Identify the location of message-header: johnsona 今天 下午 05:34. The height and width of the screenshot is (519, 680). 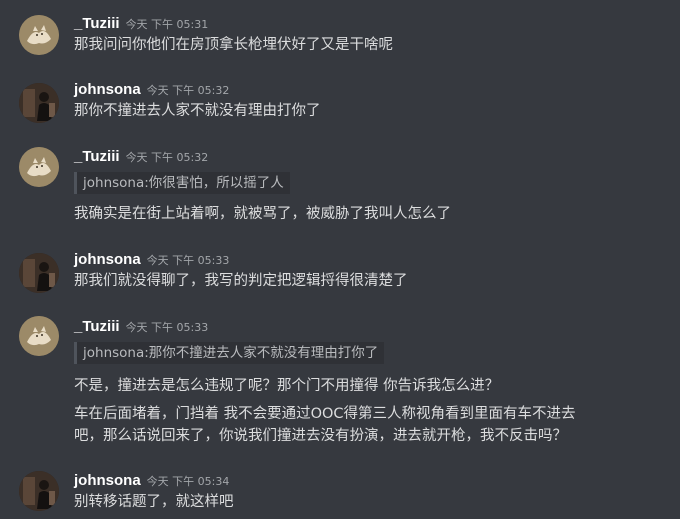
(151, 480).